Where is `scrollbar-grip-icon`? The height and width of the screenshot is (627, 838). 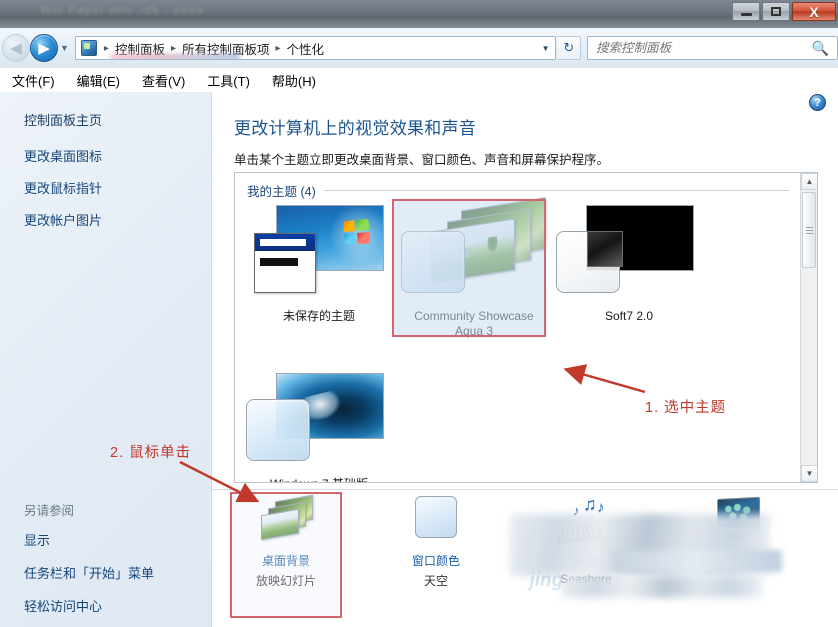
scrollbar-grip-icon is located at coordinates (809, 230).